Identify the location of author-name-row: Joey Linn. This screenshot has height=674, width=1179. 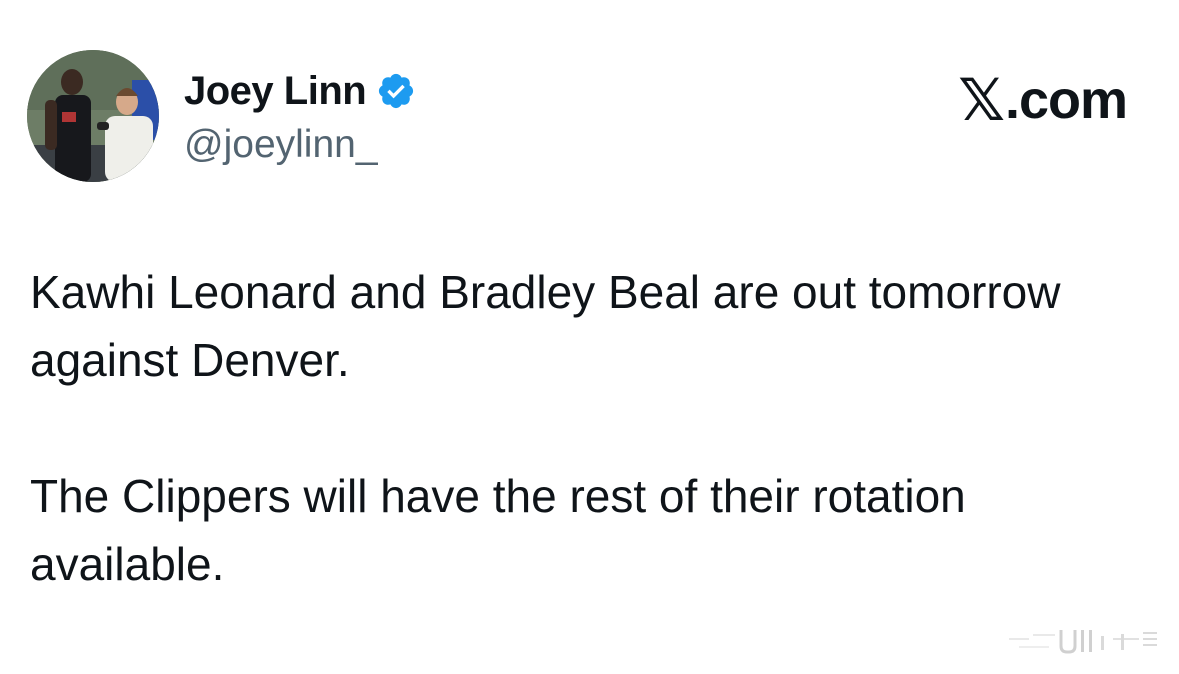
(300, 91).